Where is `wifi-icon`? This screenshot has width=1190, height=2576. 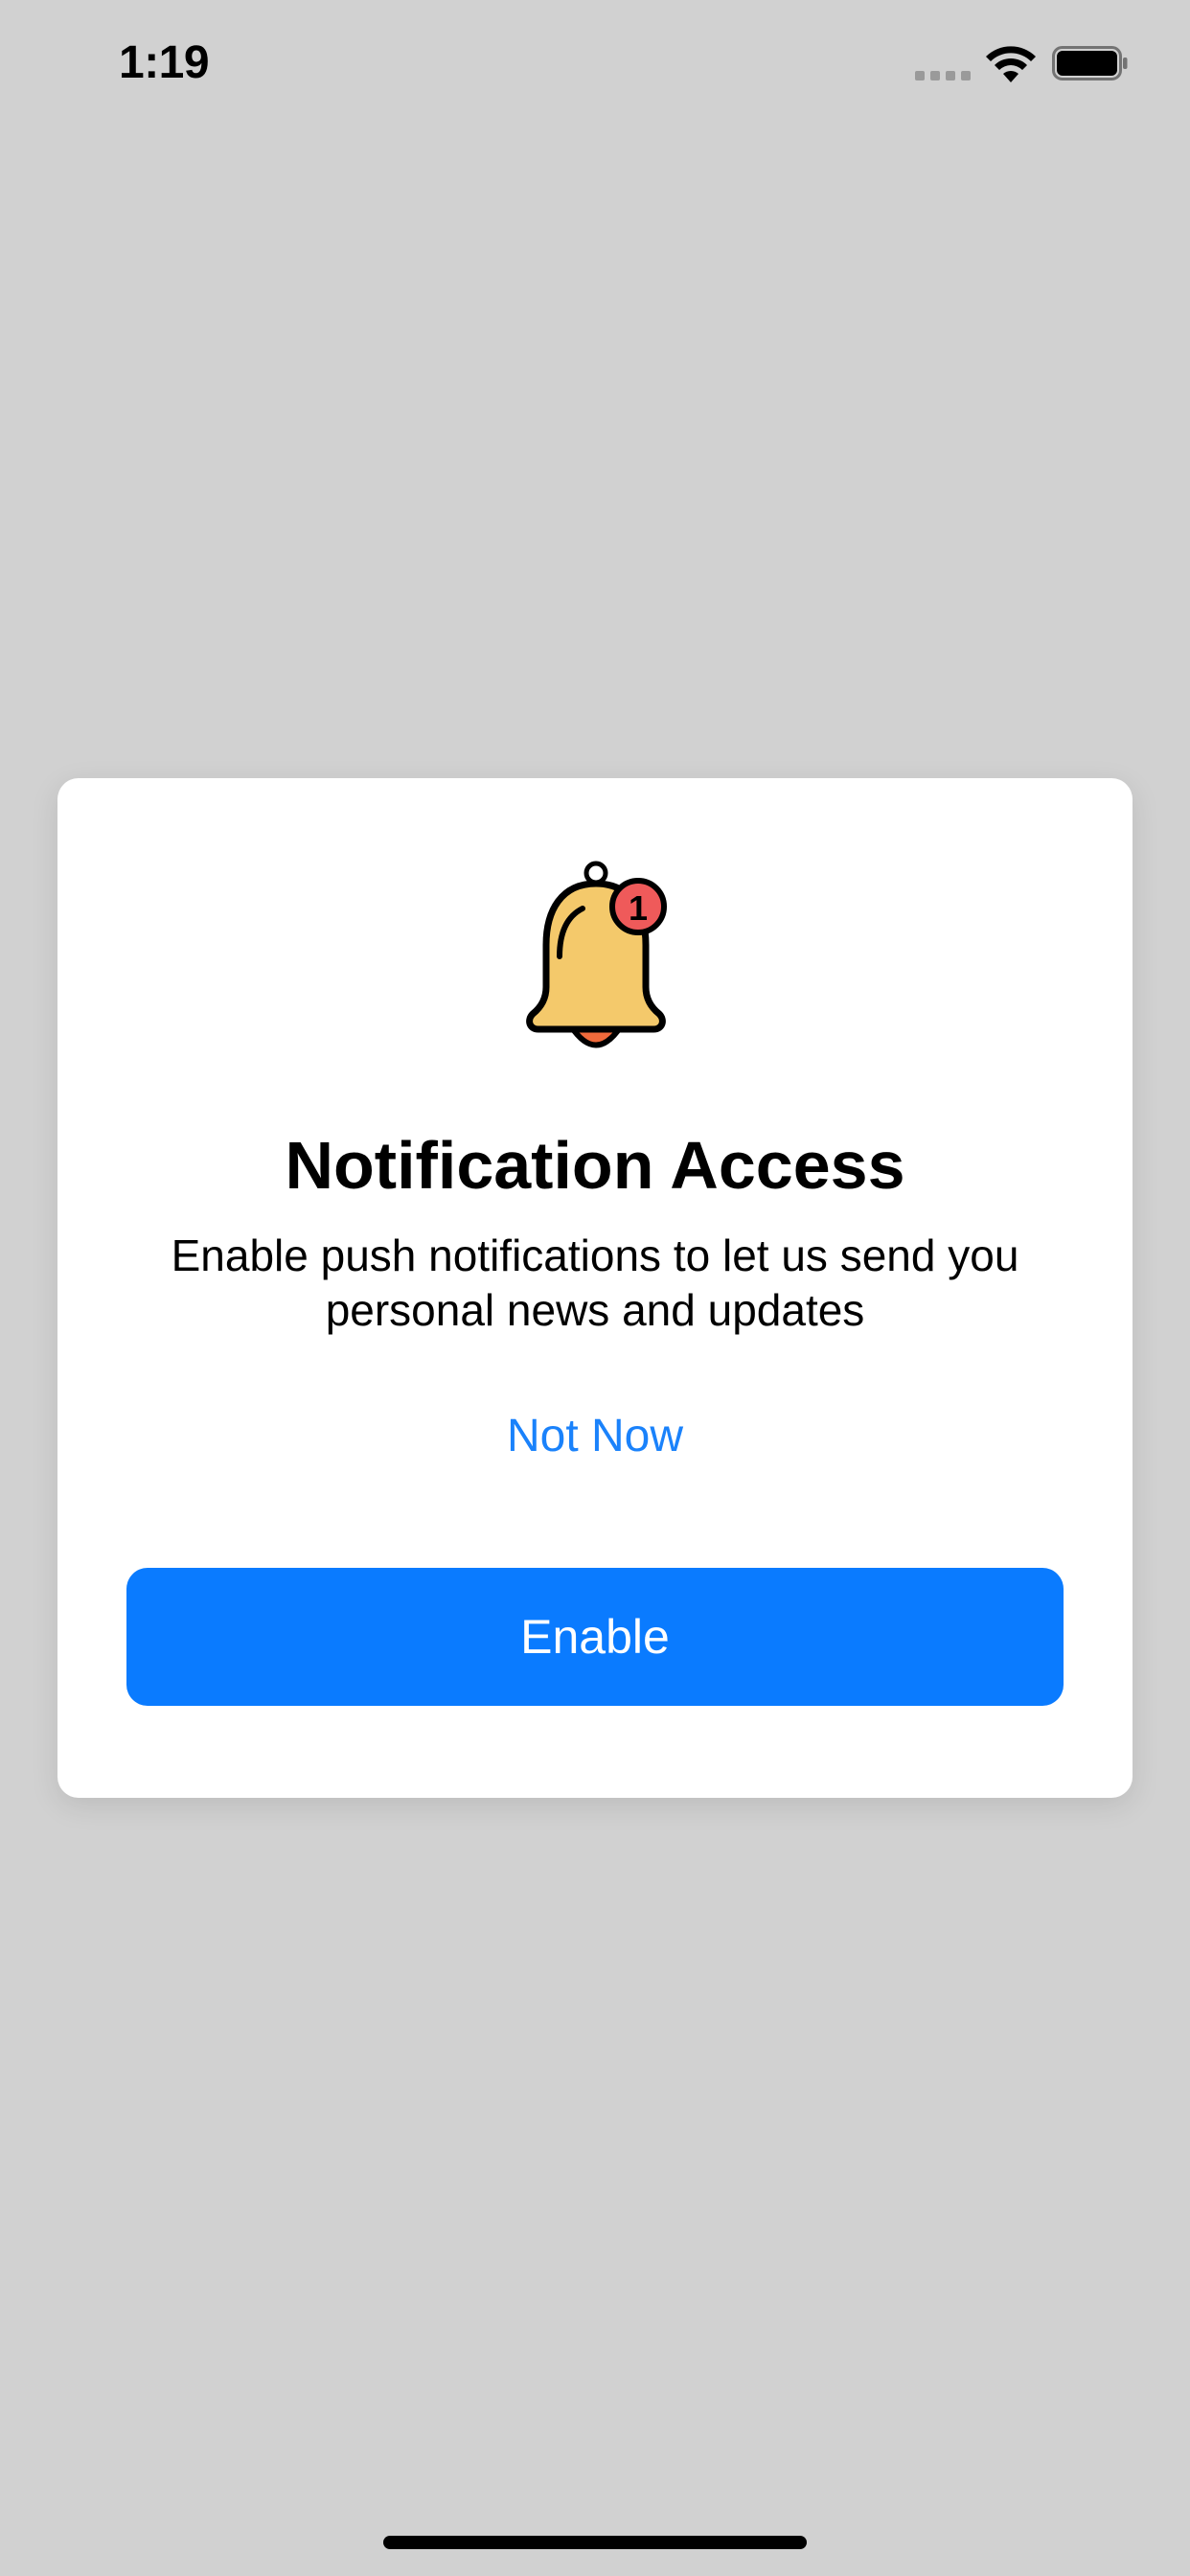 wifi-icon is located at coordinates (1011, 64).